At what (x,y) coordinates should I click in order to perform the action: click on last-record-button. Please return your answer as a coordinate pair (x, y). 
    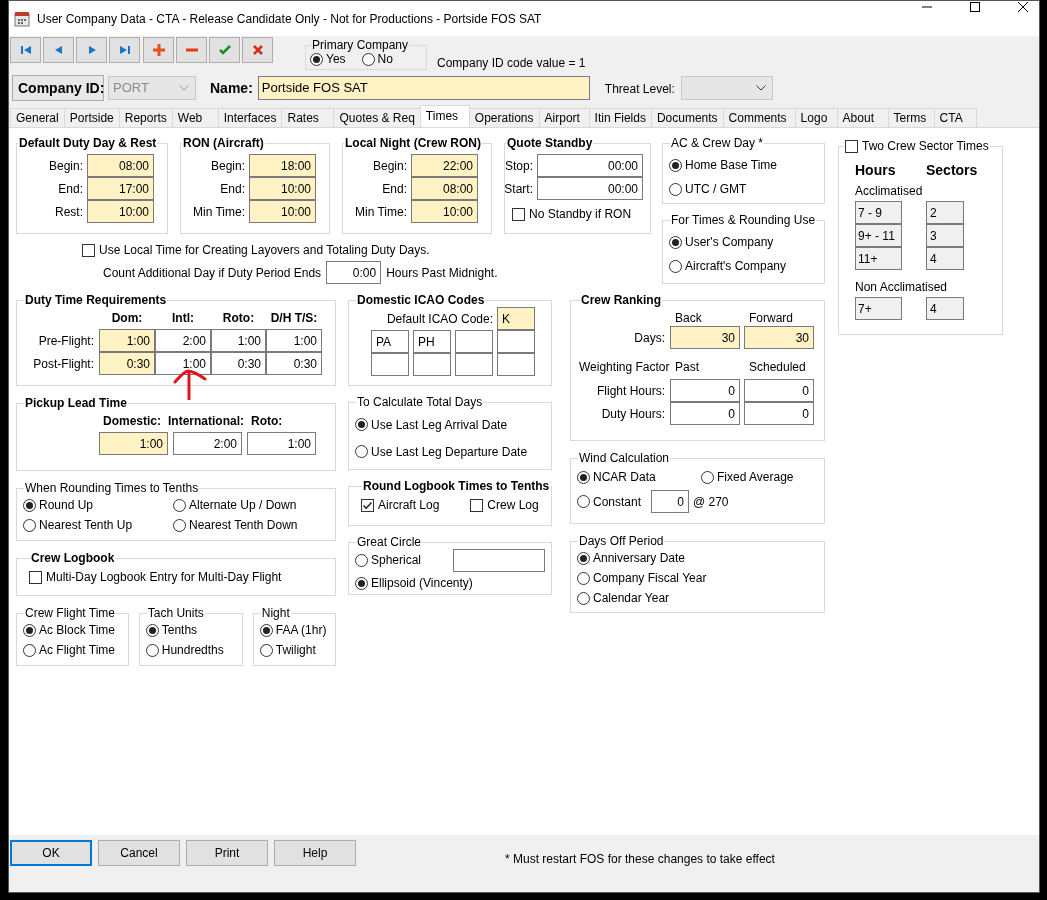
    Looking at the image, I should click on (124, 50).